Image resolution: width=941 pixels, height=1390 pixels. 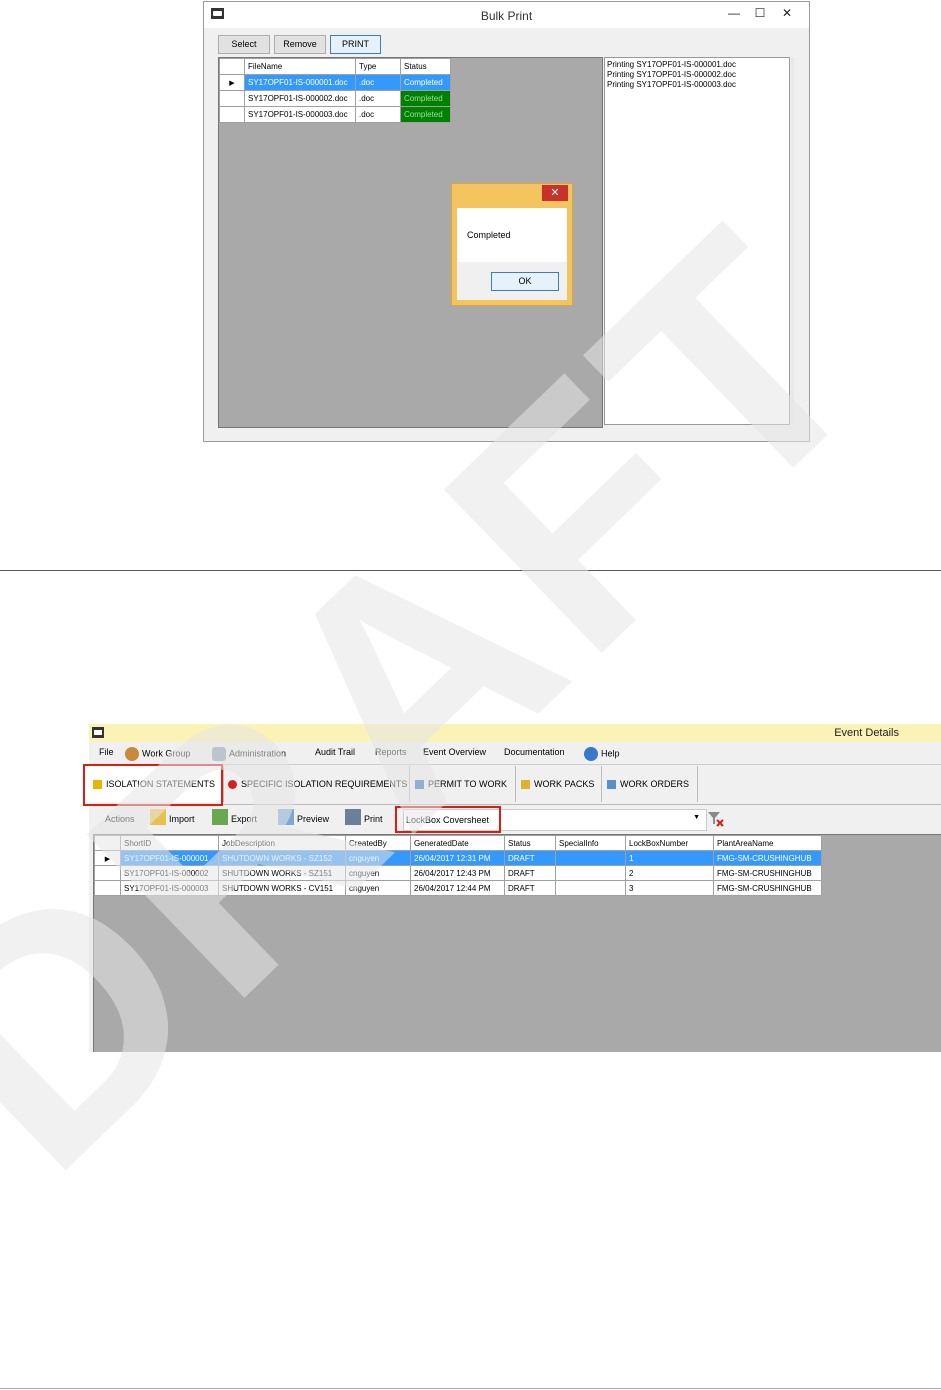 I want to click on tab-permit-to-work: PERMIT TO WORK, so click(x=463, y=784).